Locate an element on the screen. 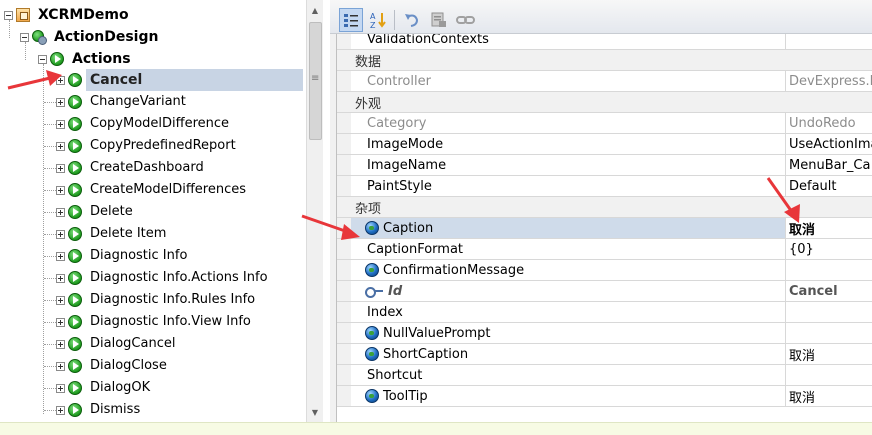  property-value: DevExpress.E is located at coordinates (829, 81).